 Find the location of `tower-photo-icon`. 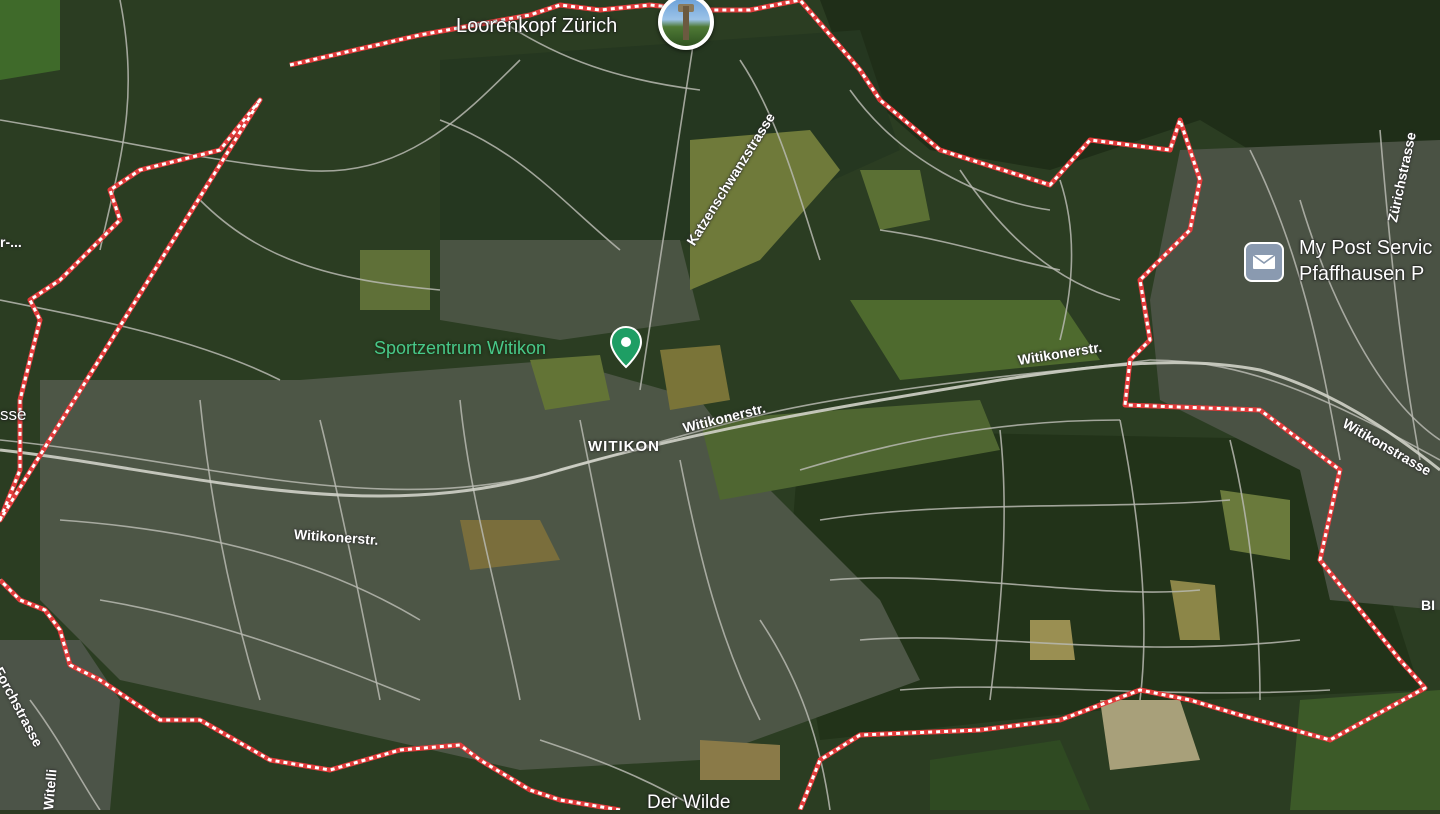

tower-photo-icon is located at coordinates (686, 23).